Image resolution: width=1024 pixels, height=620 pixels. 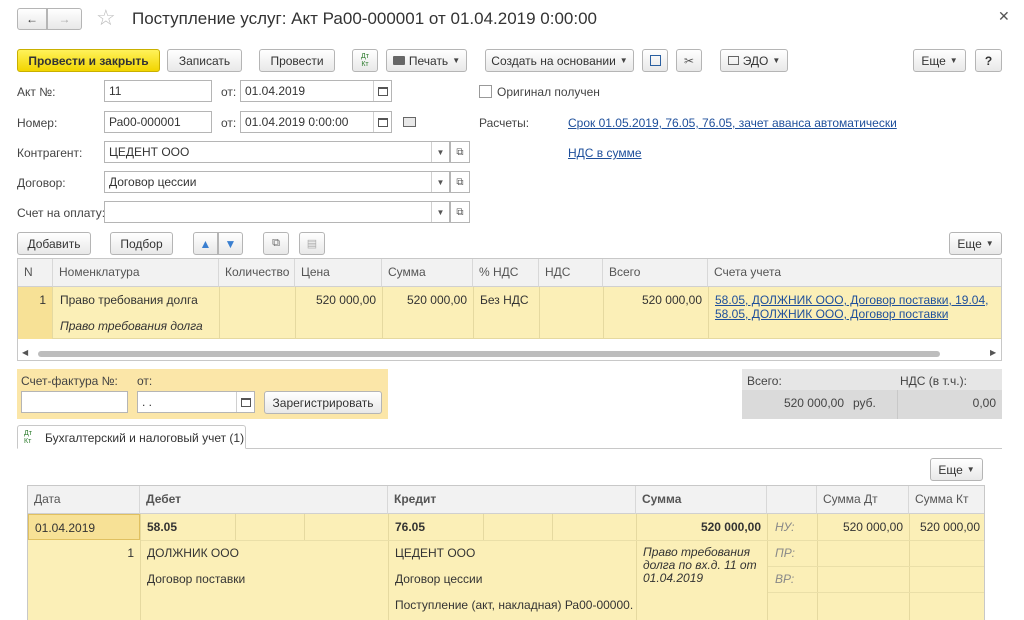 What do you see at coordinates (162, 527) in the screenshot?
I see `debit-account: 58.05` at bounding box center [162, 527].